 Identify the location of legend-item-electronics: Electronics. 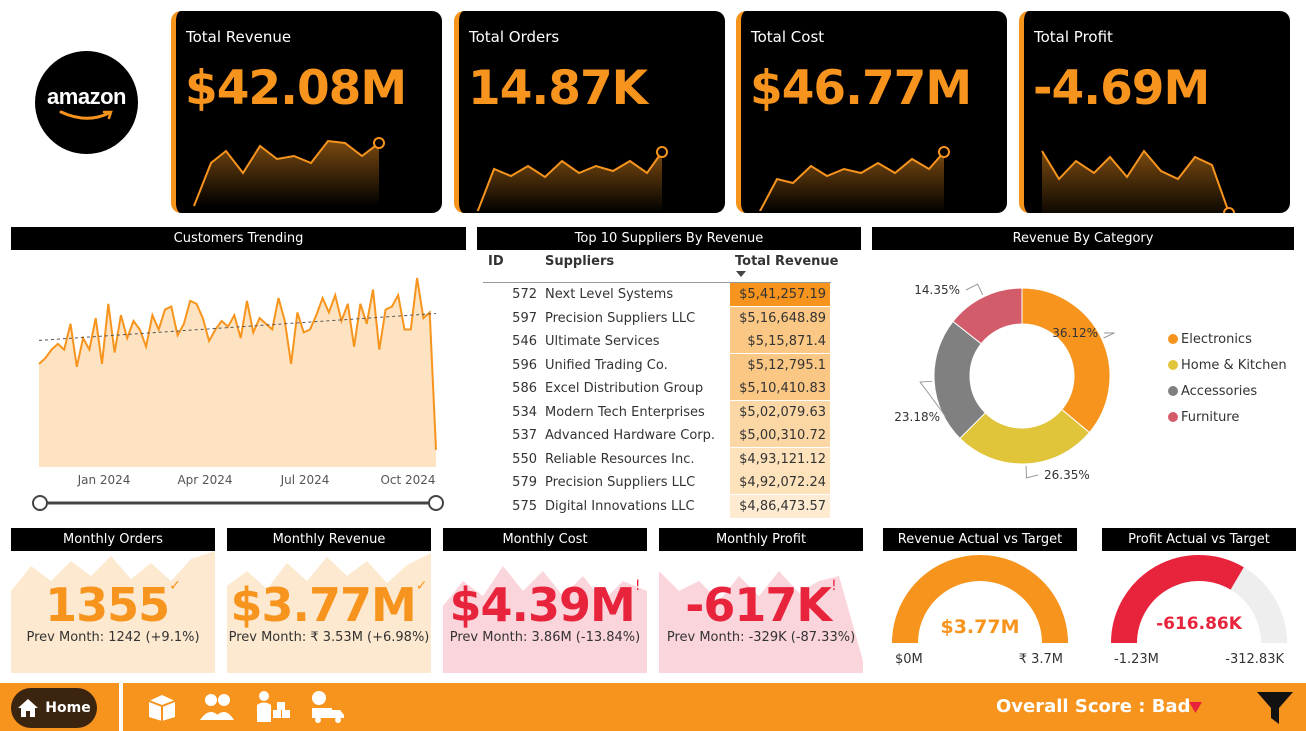
(1227, 339).